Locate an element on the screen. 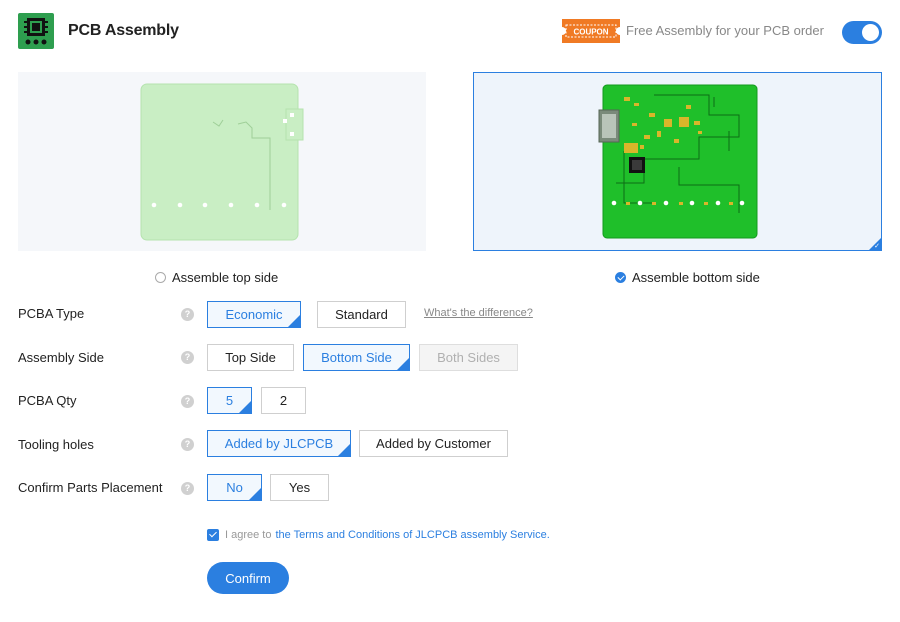 This screenshot has width=900, height=622. coupon-promo-text: Free Assembly for your PCB order is located at coordinates (725, 30).